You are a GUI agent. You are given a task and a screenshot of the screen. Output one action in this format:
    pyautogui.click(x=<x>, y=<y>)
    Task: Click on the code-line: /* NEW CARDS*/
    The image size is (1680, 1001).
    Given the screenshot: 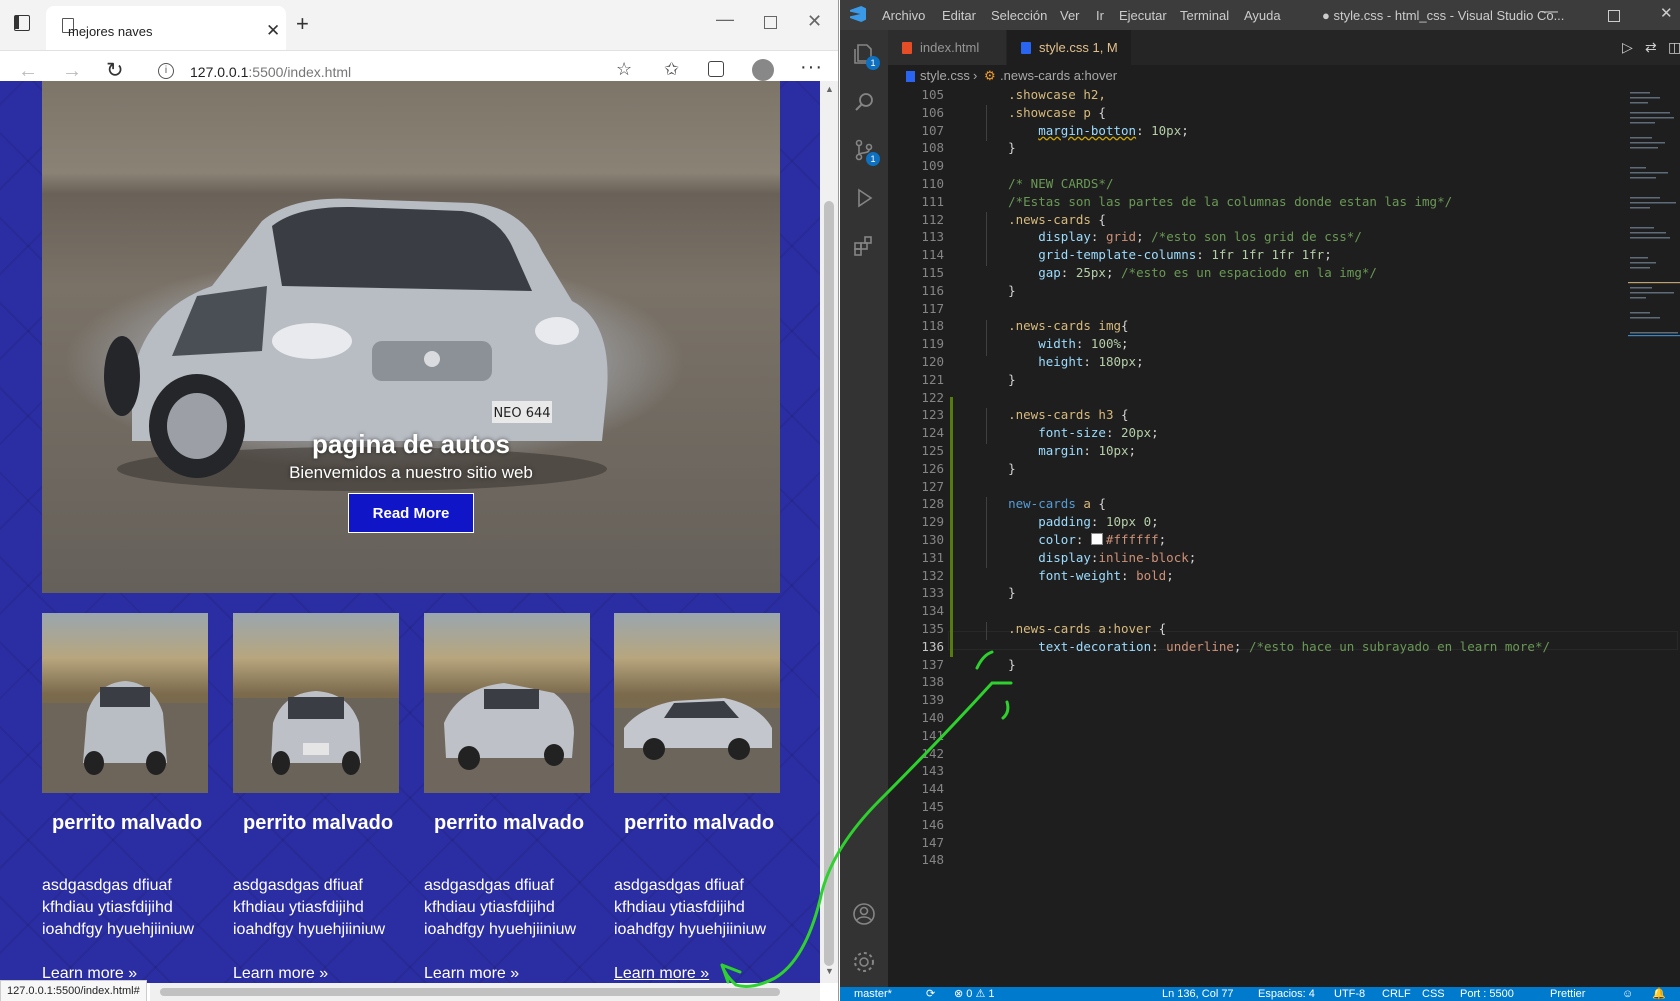 What is the action you would take?
    pyautogui.click(x=1045, y=183)
    